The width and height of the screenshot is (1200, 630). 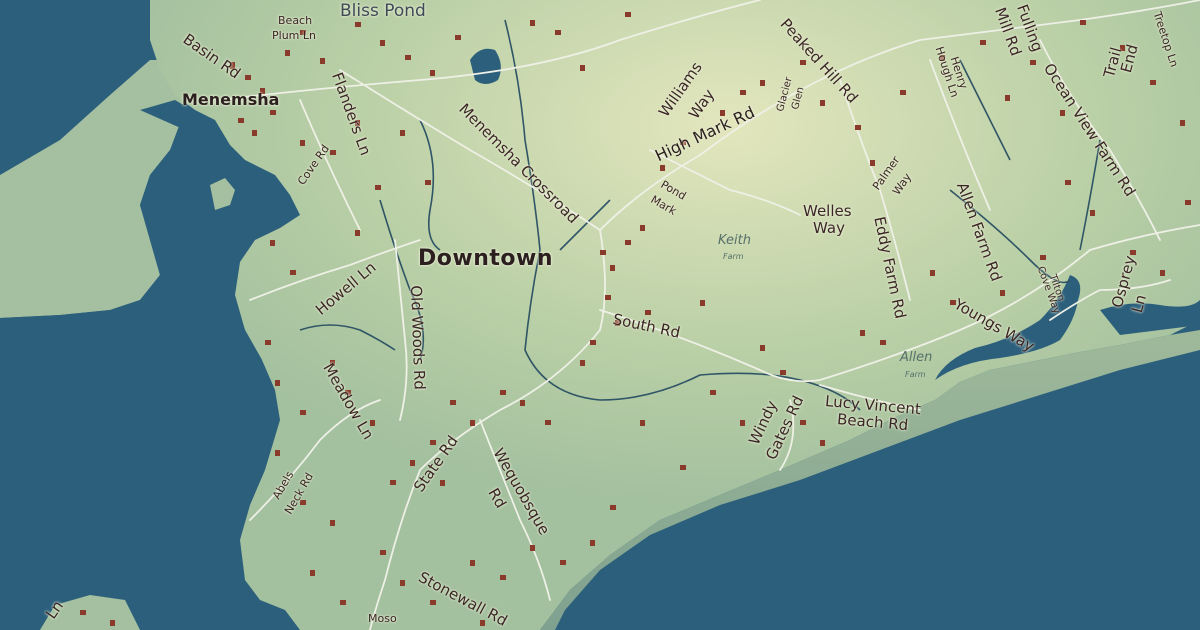 I want to click on label-allen-sub: Farm, so click(x=915, y=374).